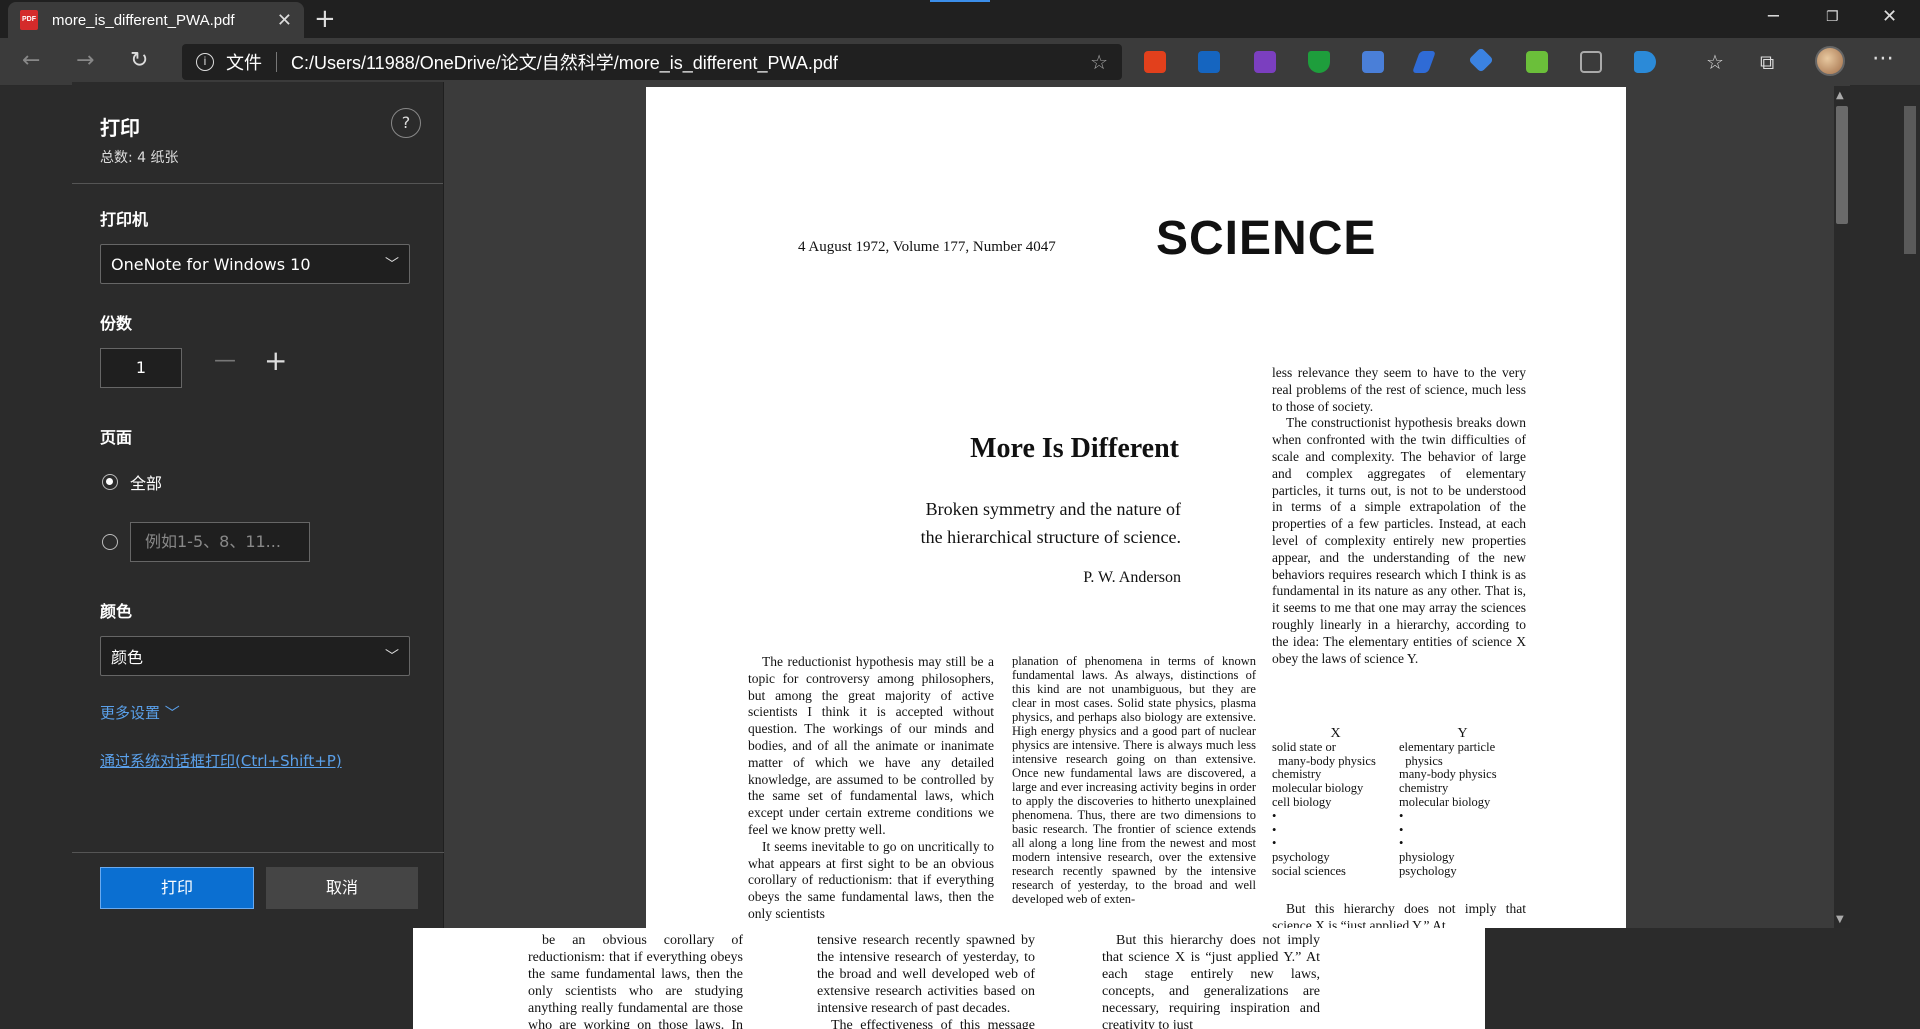 This screenshot has width=1920, height=1029. I want to click on increase-copies-button: +, so click(275, 360).